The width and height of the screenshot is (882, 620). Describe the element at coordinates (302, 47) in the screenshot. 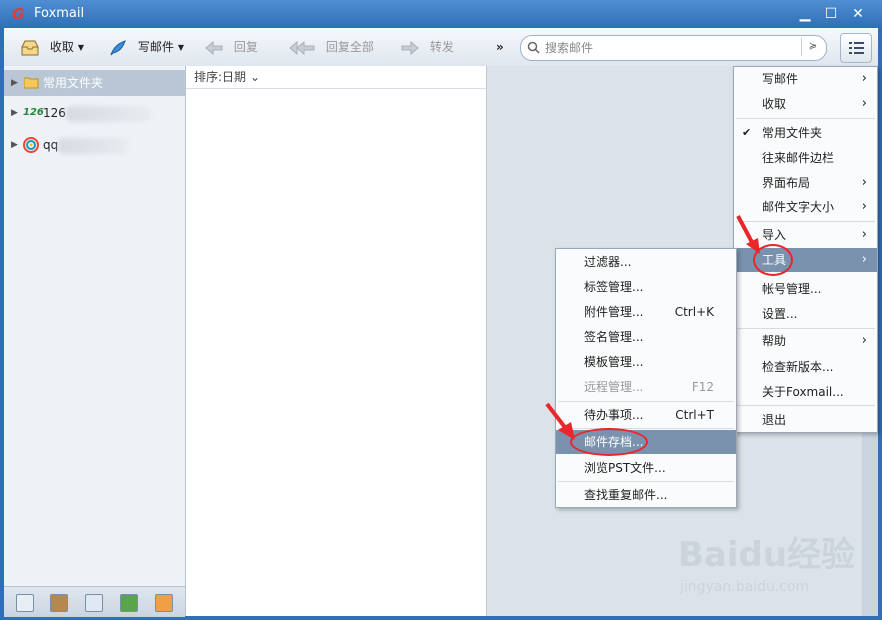

I see `reply-all-arrow-icon` at that location.